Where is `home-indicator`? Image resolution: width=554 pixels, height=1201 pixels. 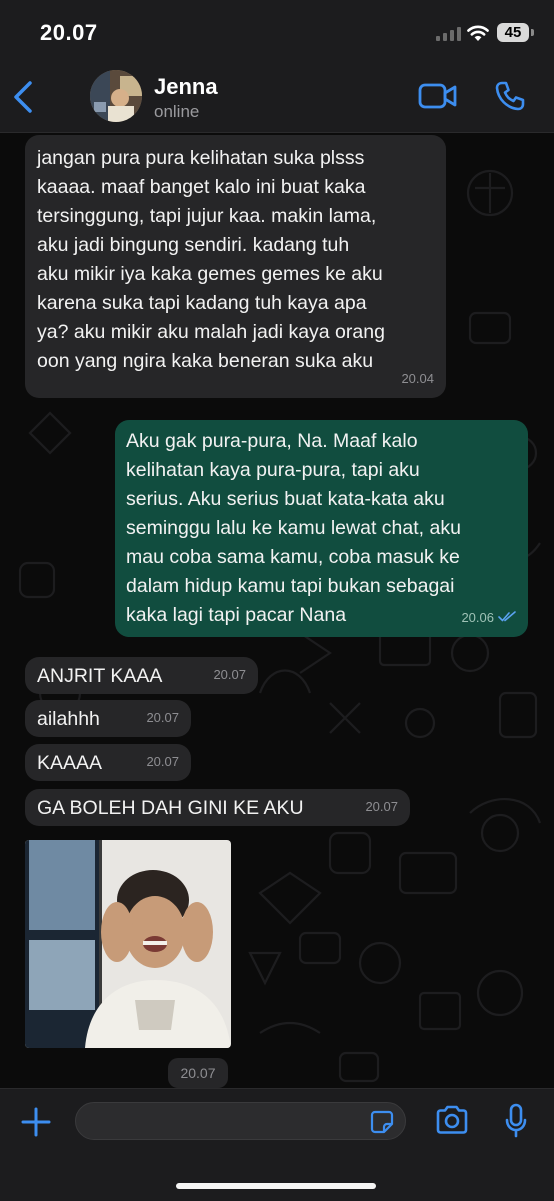 home-indicator is located at coordinates (276, 1186).